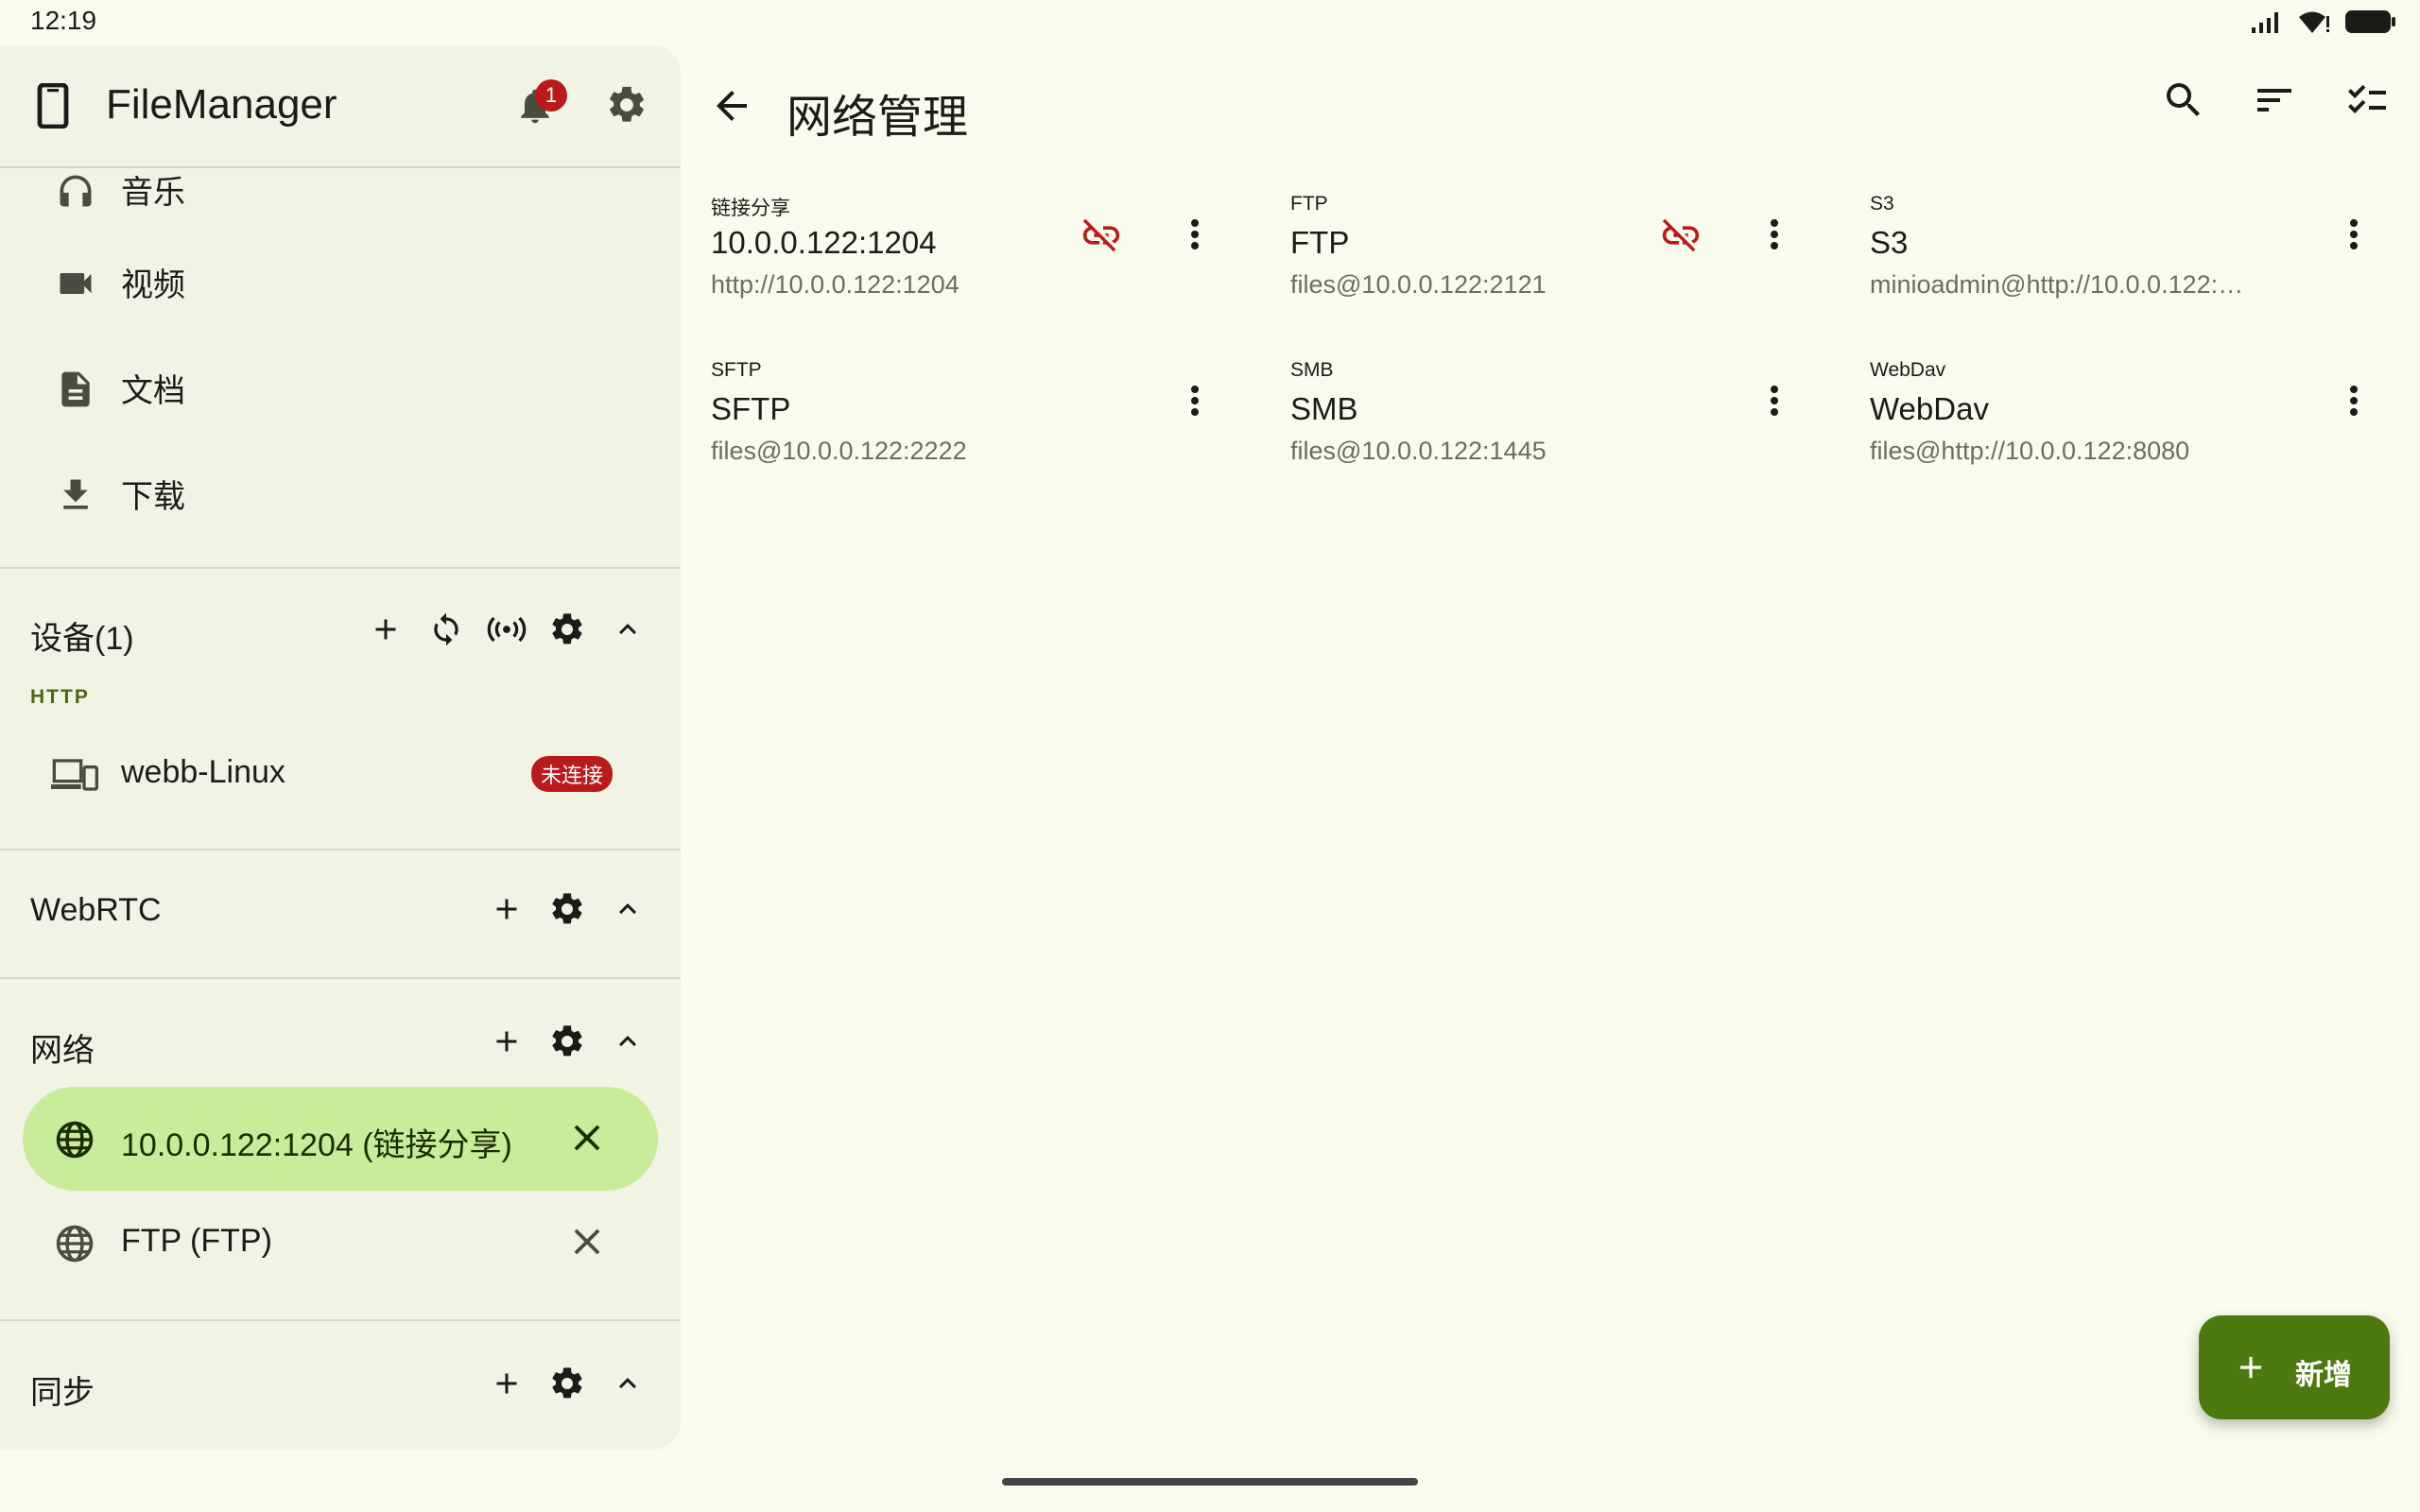  What do you see at coordinates (63, 1051) in the screenshot?
I see `network-section-title: 网络` at bounding box center [63, 1051].